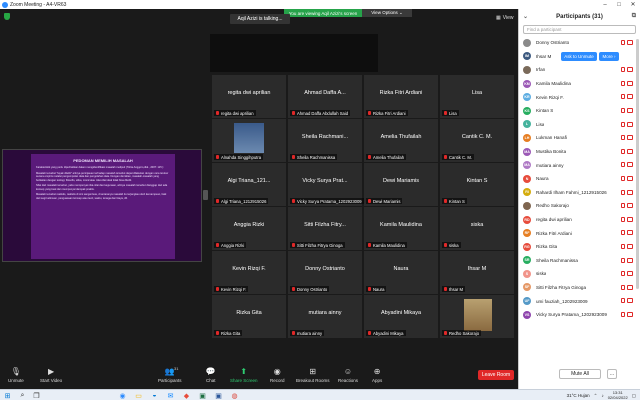  Describe the element at coordinates (154, 395) in the screenshot. I see `edge-browser-icon: ◒` at that location.